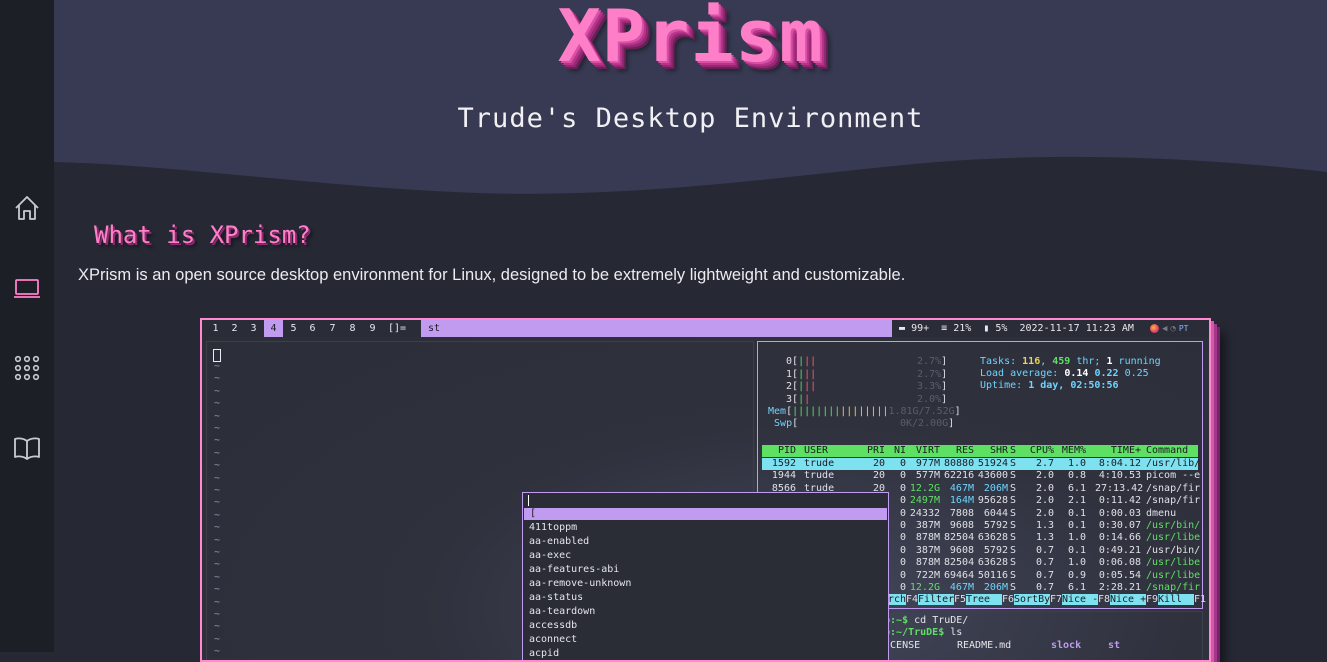 Image resolution: width=1327 pixels, height=662 pixels. What do you see at coordinates (1119, 476) in the screenshot?
I see `process-cell: 4:10.53` at bounding box center [1119, 476].